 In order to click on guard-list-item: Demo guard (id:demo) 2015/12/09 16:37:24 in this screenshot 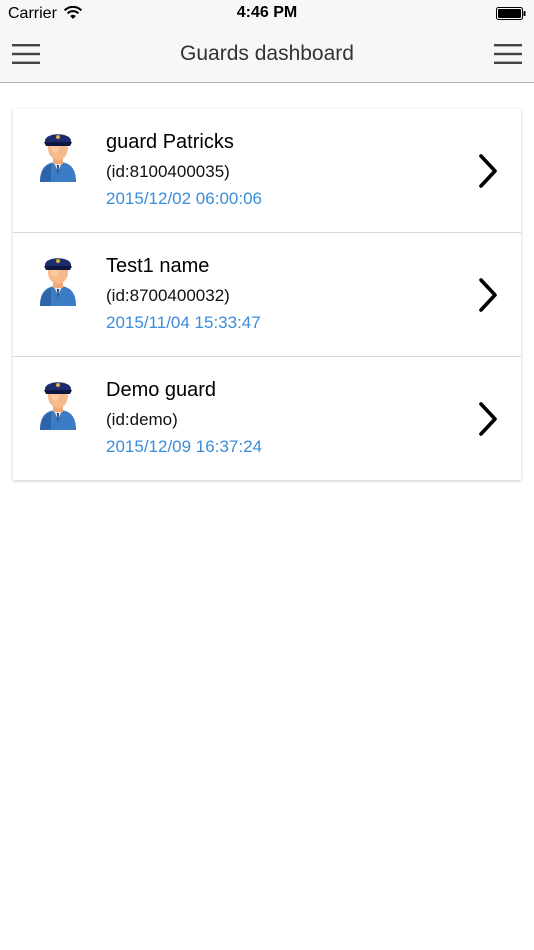, I will do `click(267, 418)`.